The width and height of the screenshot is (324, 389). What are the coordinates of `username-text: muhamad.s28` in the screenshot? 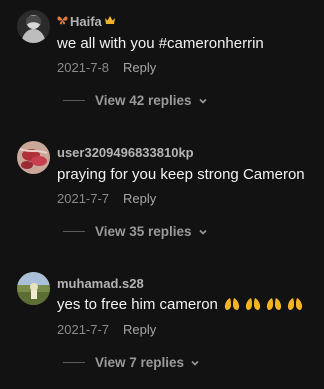 It's located at (100, 283).